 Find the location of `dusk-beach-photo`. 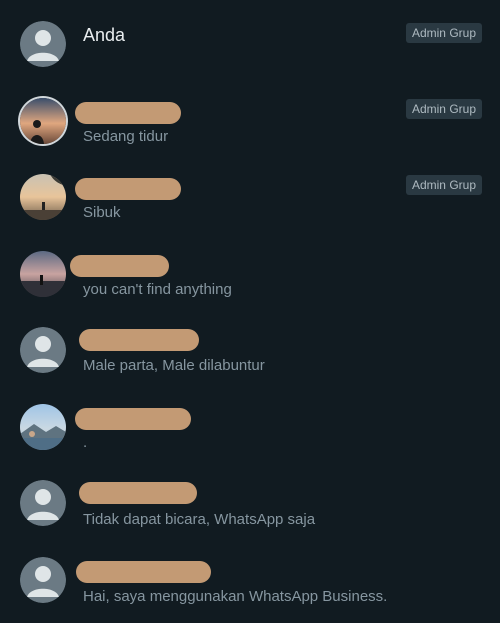

dusk-beach-photo is located at coordinates (43, 274).